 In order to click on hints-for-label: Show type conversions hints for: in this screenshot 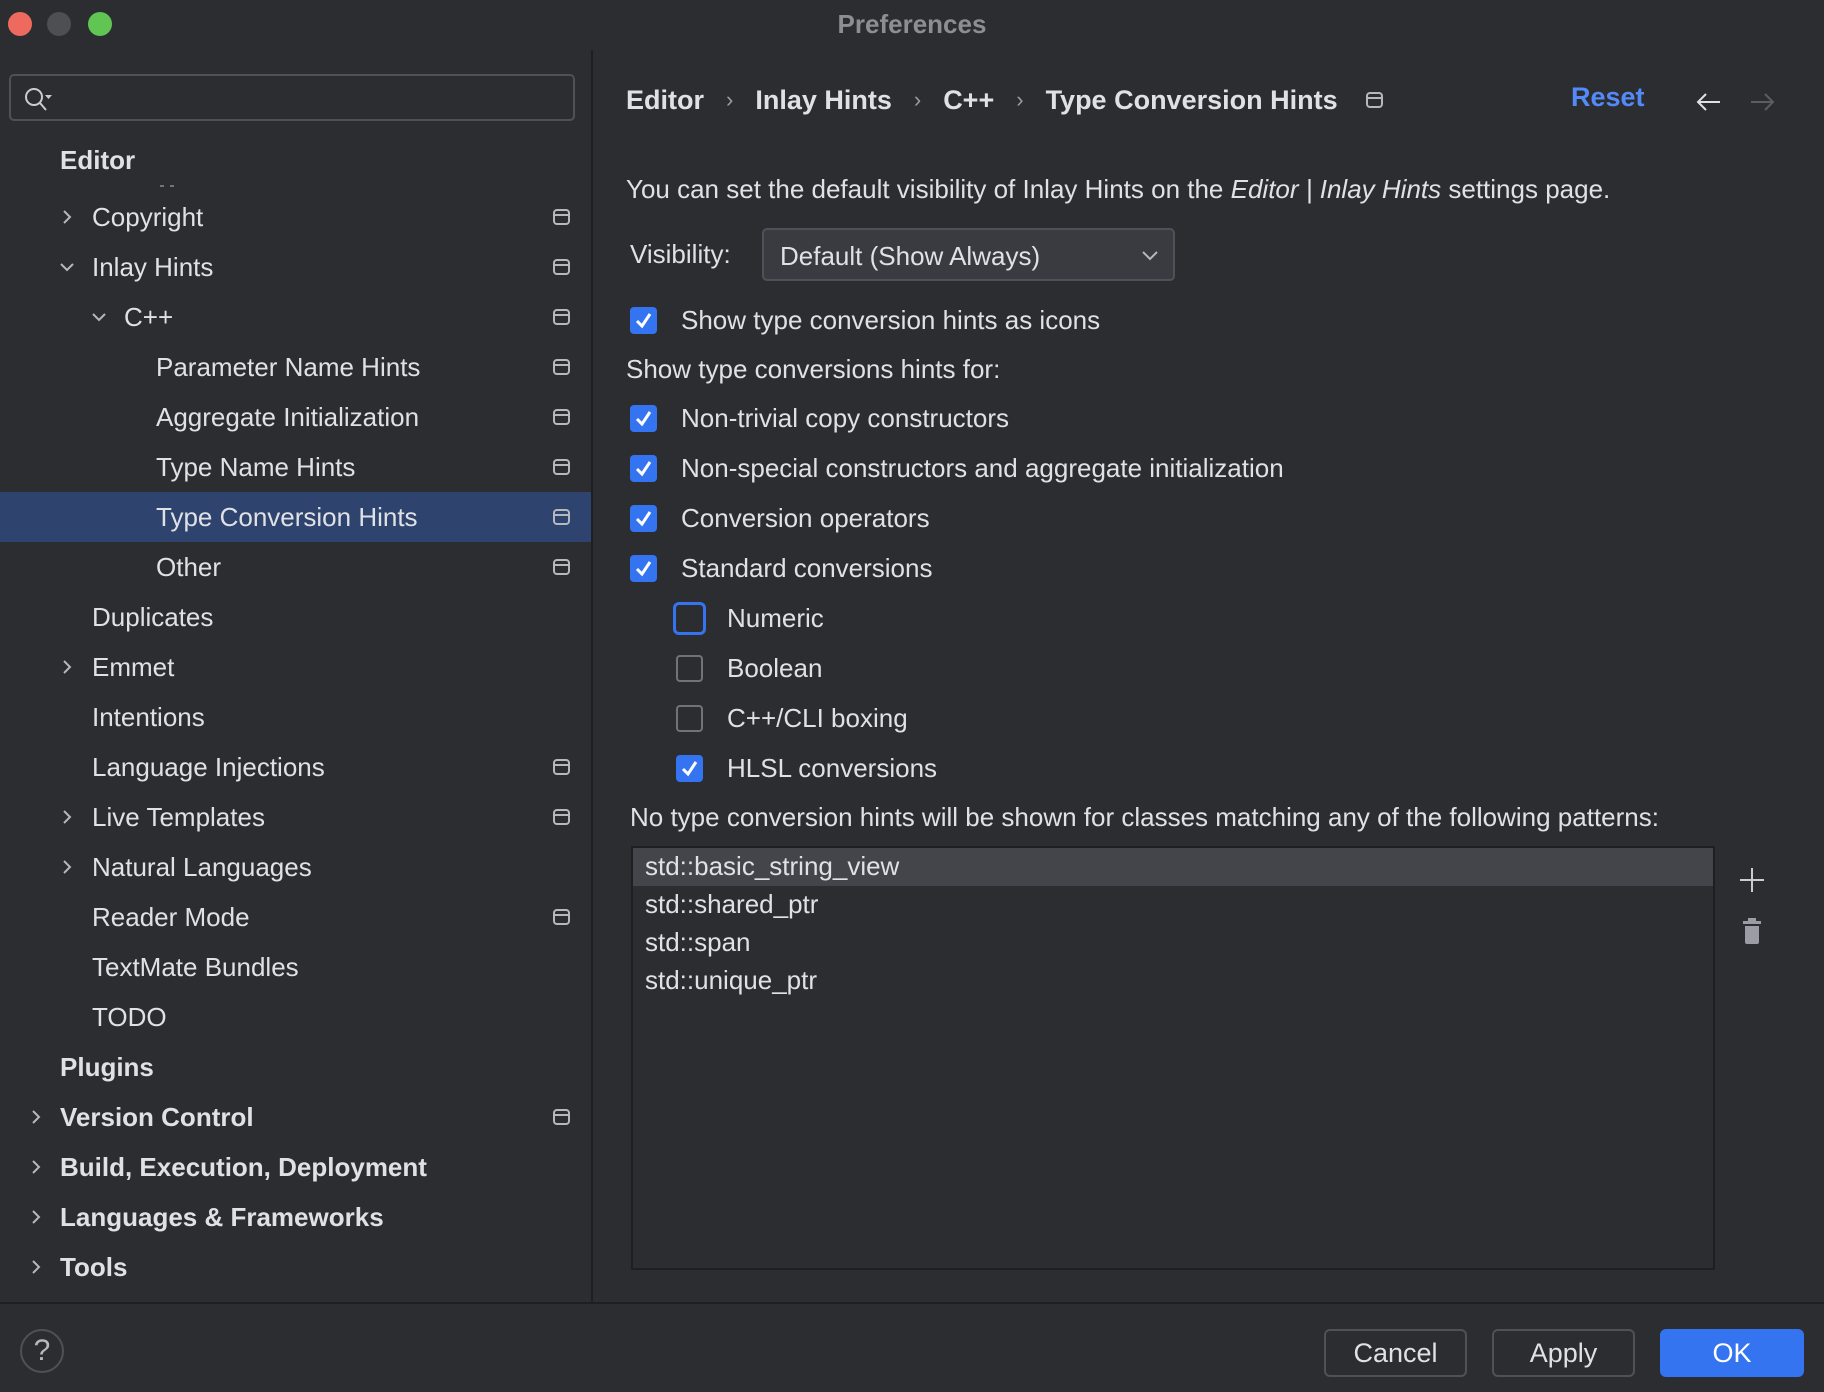, I will do `click(813, 369)`.